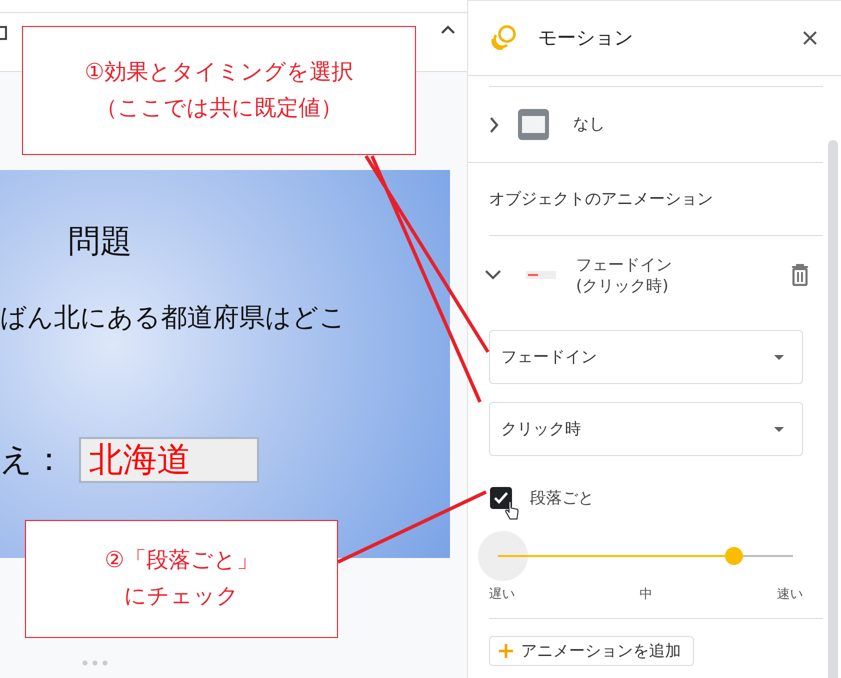 Image resolution: width=841 pixels, height=678 pixels. Describe the element at coordinates (562, 498) in the screenshot. I see `checkbox-label: 段落ごと` at that location.